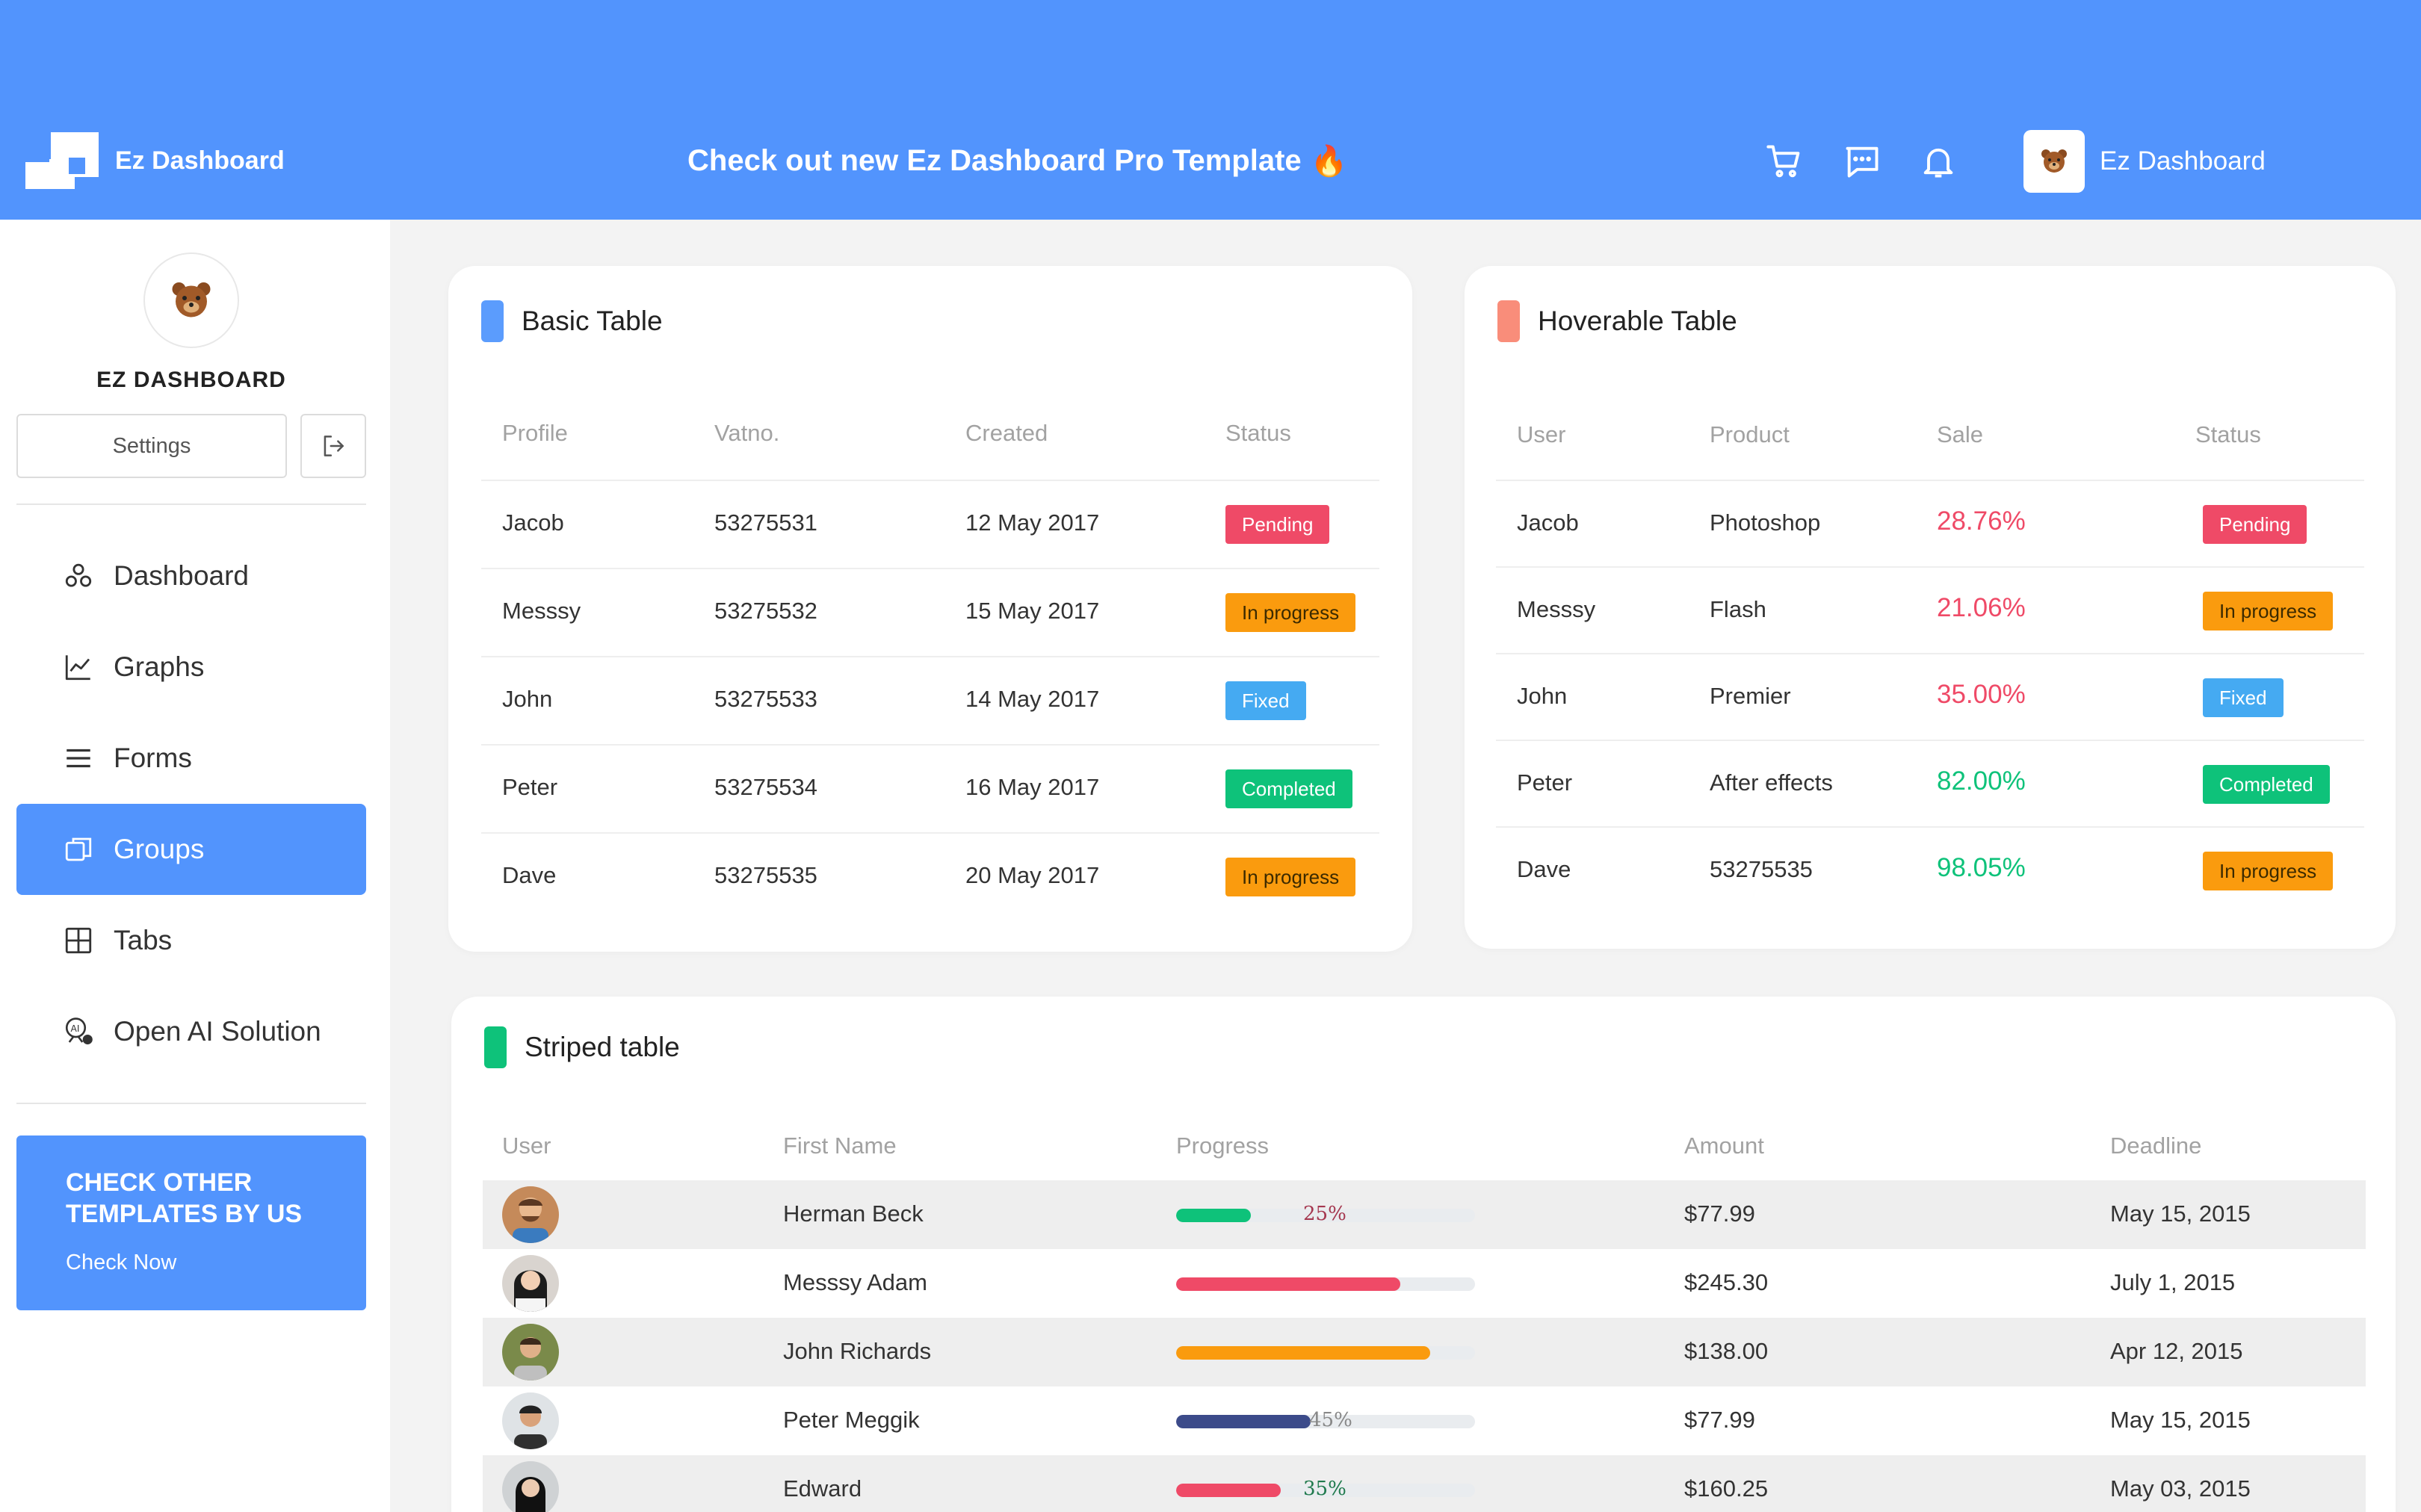 This screenshot has height=1512, width=2421. What do you see at coordinates (1771, 782) in the screenshot?
I see `product-cell: After effects` at bounding box center [1771, 782].